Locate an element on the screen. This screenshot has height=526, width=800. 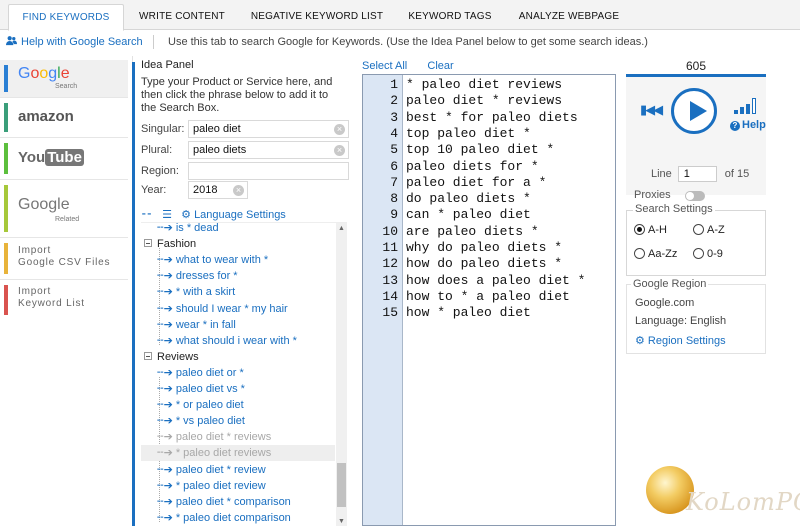
clear-singular-icon: × is located at coordinates (339, 129).